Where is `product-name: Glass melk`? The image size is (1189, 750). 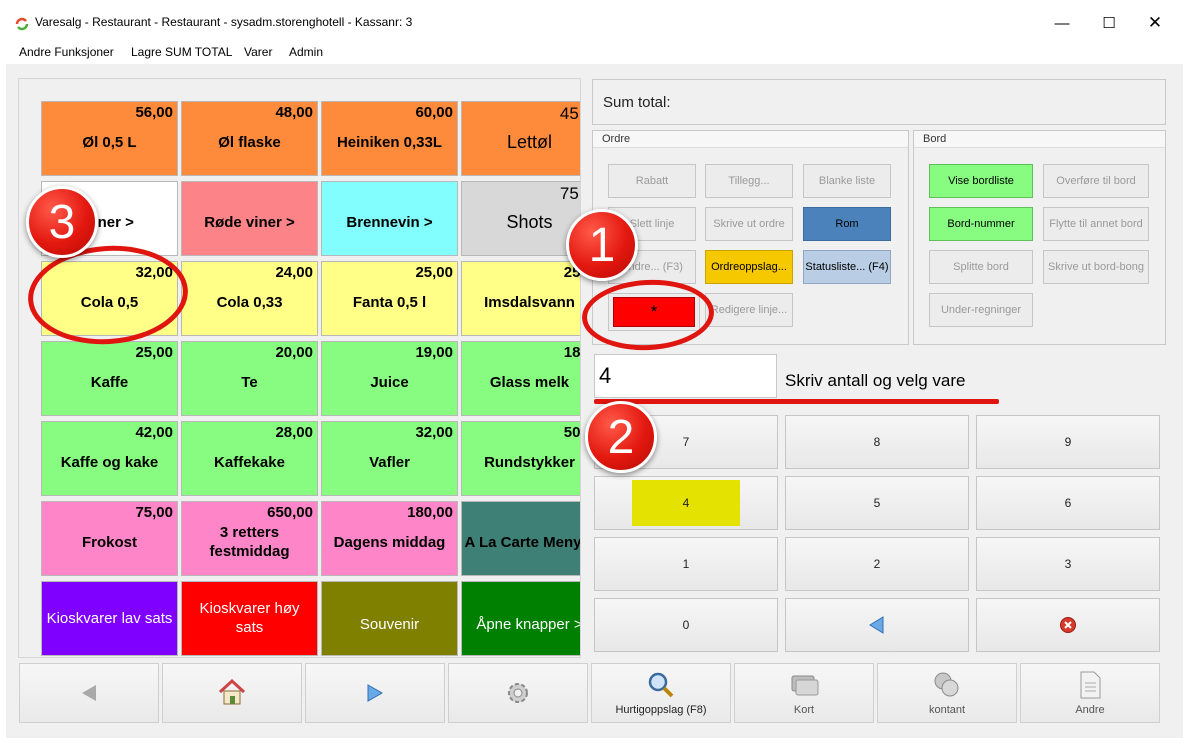 product-name: Glass melk is located at coordinates (529, 382).